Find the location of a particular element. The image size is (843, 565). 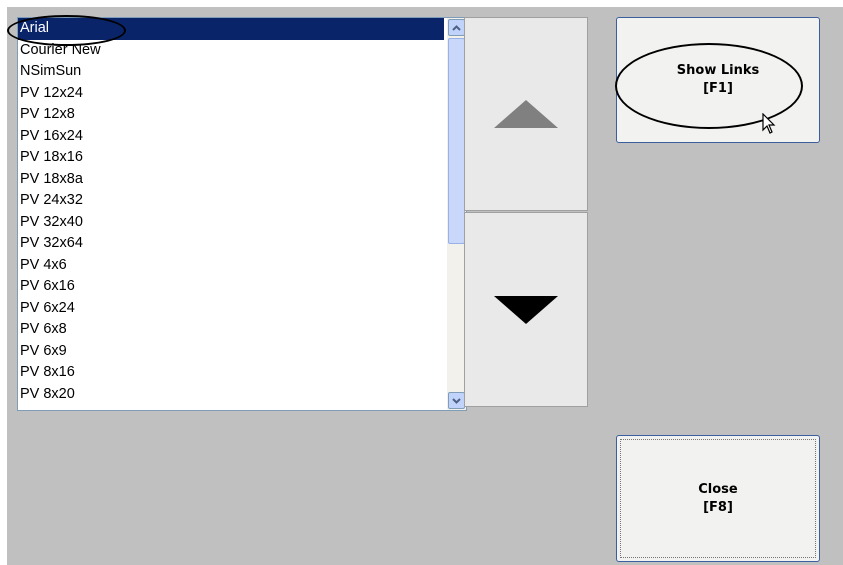

scroll-up-button is located at coordinates (456, 27).